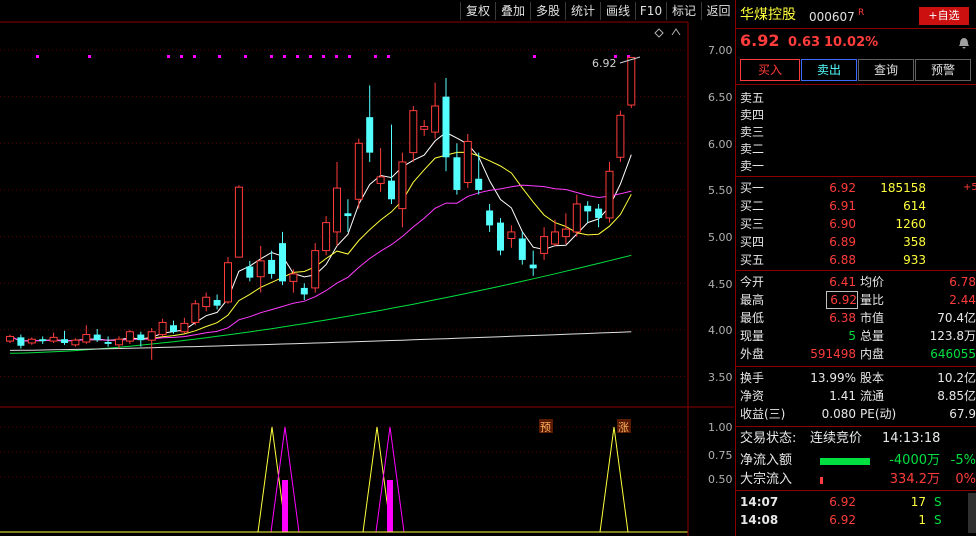 The height and width of the screenshot is (536, 976). What do you see at coordinates (914, 242) in the screenshot?
I see `bid4-volume: 358` at bounding box center [914, 242].